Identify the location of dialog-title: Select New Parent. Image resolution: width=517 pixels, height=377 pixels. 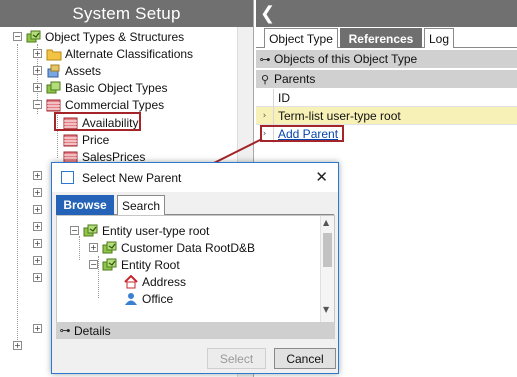
(132, 177).